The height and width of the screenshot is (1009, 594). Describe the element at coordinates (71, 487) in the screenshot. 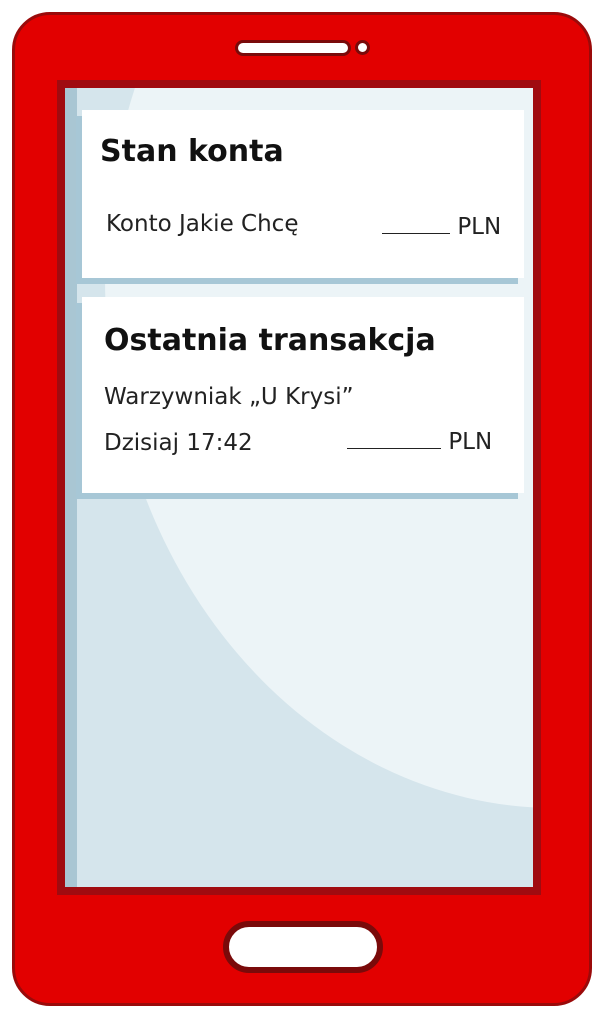

I see `screen-inner-shade` at that location.